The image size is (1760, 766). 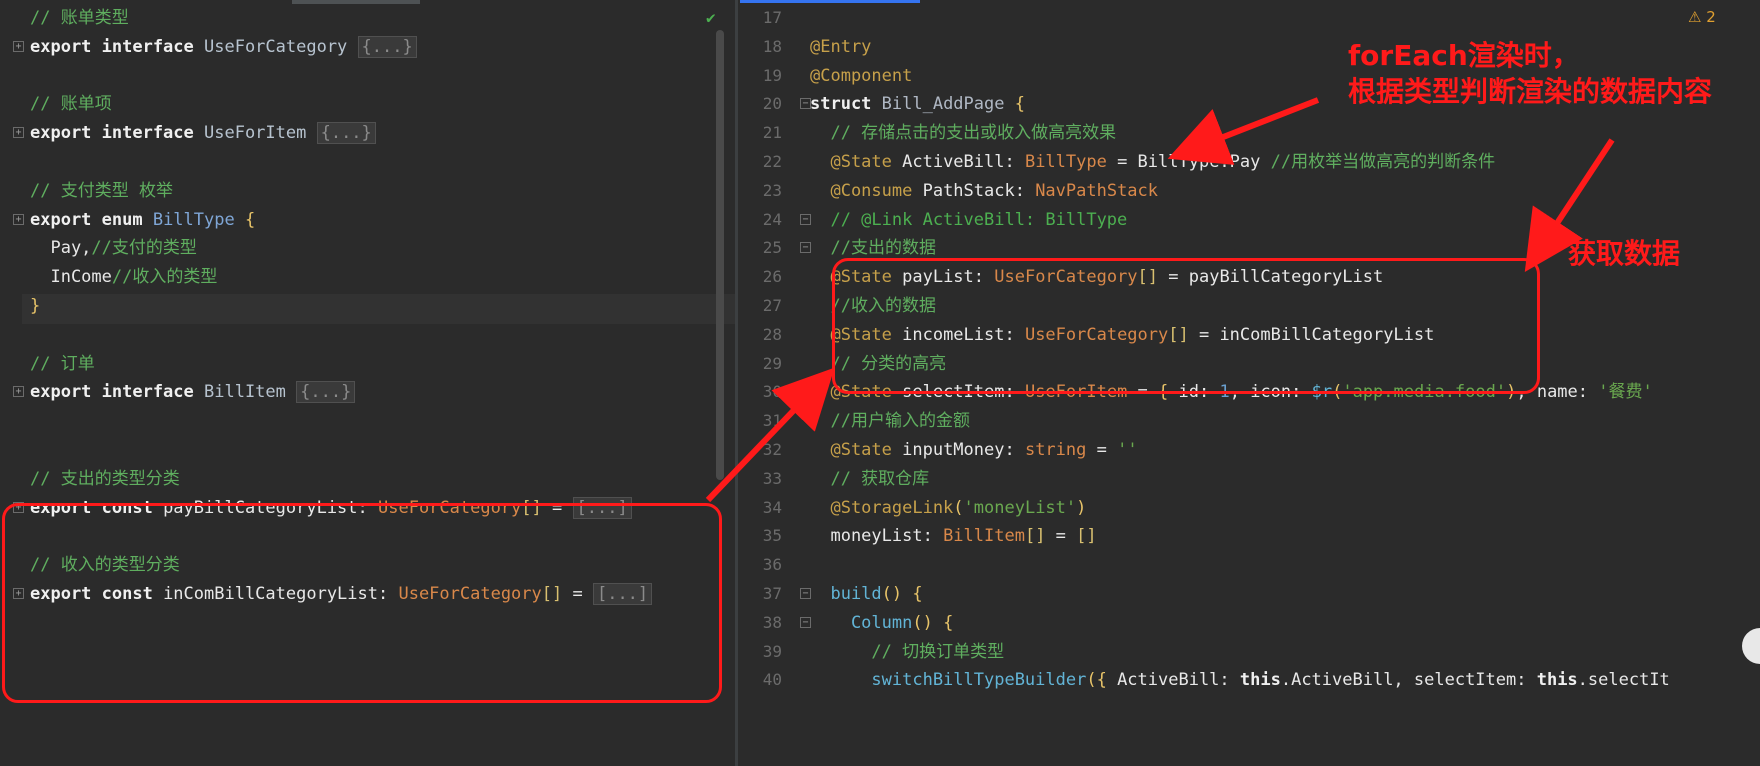 I want to click on arrow-to-comment, so click(x=1243, y=131).